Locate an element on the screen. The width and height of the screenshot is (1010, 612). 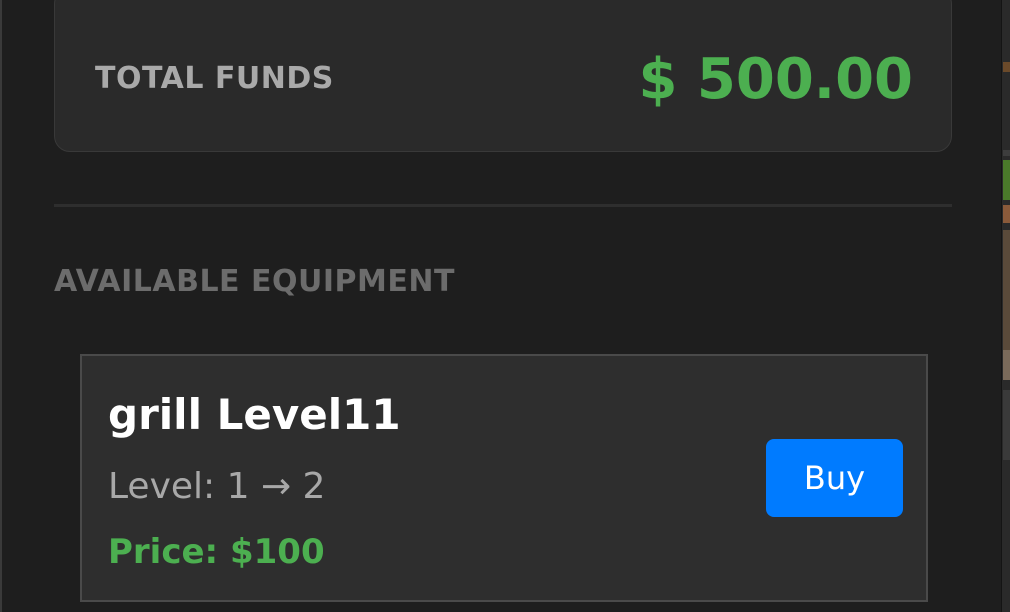
game-scene-edge is located at coordinates (1005, 306).